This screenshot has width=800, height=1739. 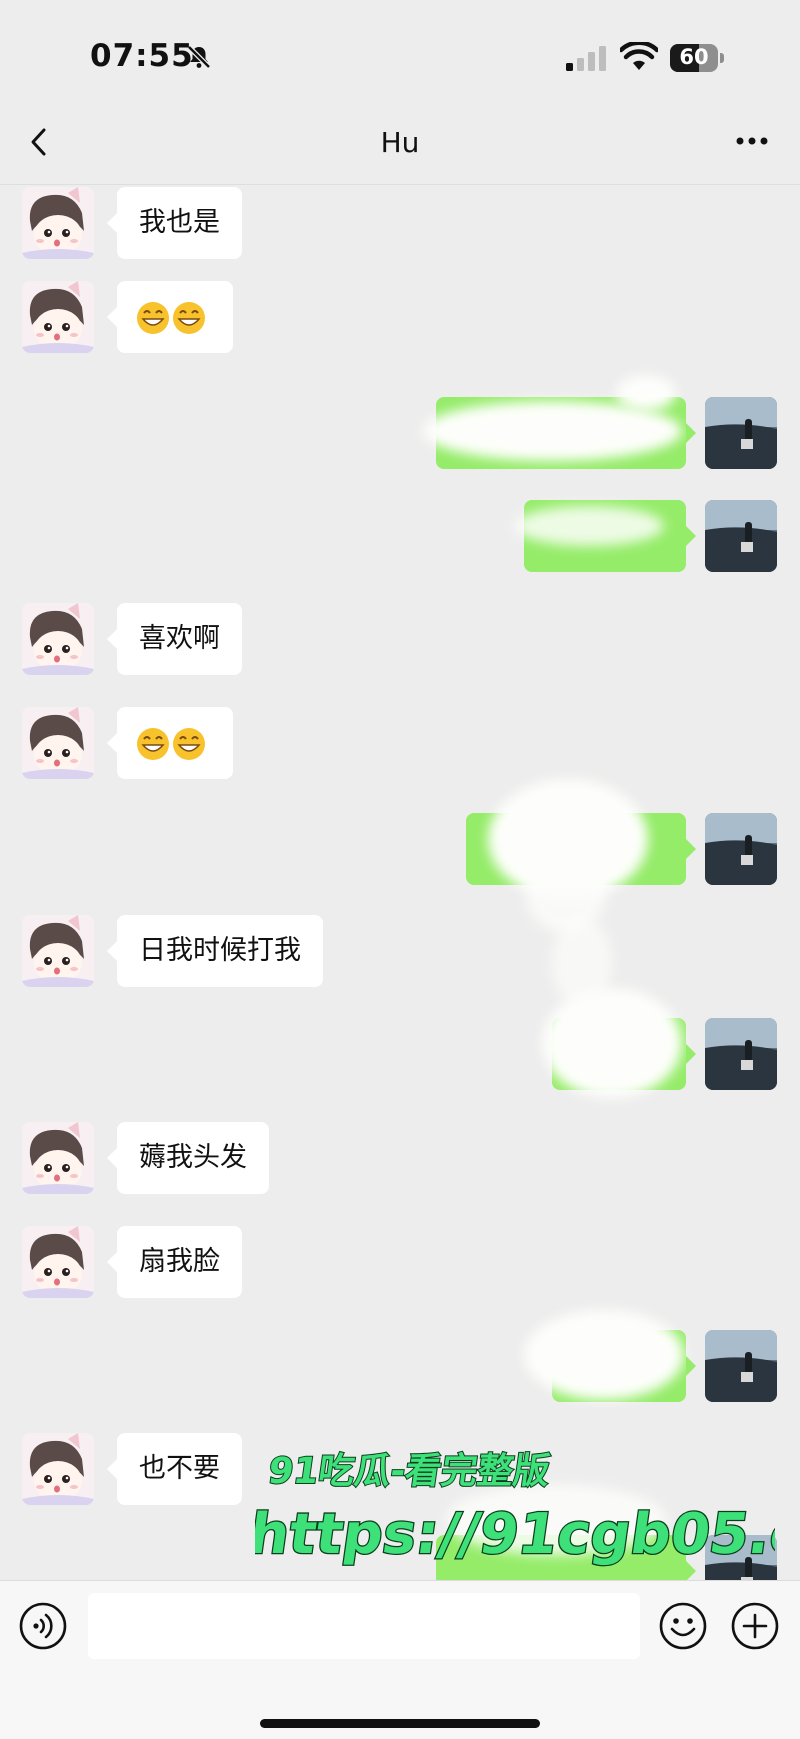 What do you see at coordinates (142, 56) in the screenshot?
I see `status-time: 07:55` at bounding box center [142, 56].